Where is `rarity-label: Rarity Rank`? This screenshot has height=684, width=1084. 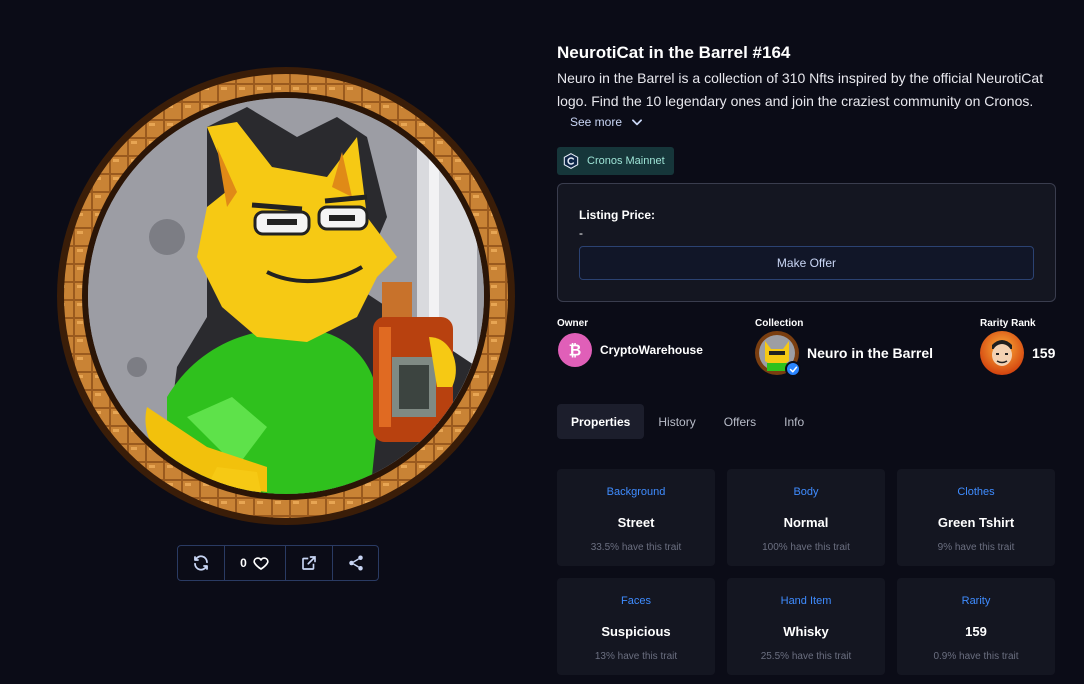 rarity-label: Rarity Rank is located at coordinates (1008, 323).